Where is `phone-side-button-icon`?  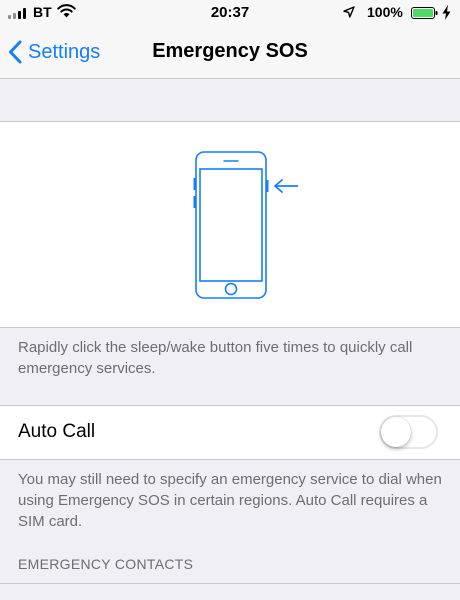
phone-side-button-icon is located at coordinates (245, 225).